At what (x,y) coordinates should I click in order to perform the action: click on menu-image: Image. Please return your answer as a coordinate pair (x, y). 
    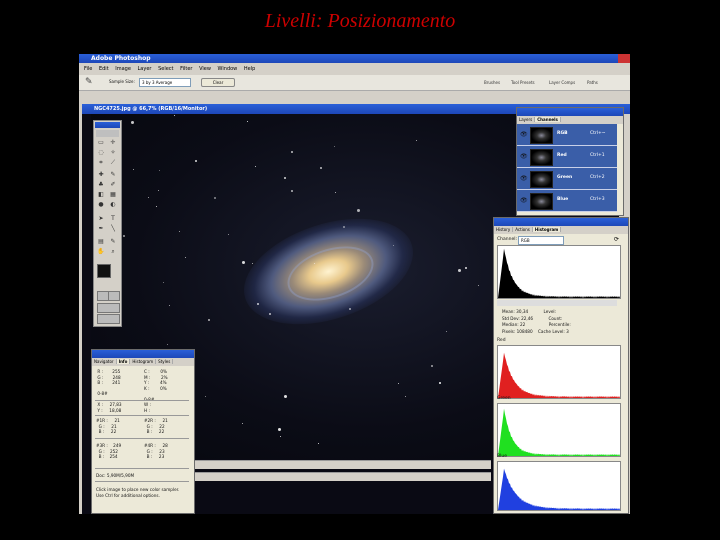
    Looking at the image, I should click on (123, 69).